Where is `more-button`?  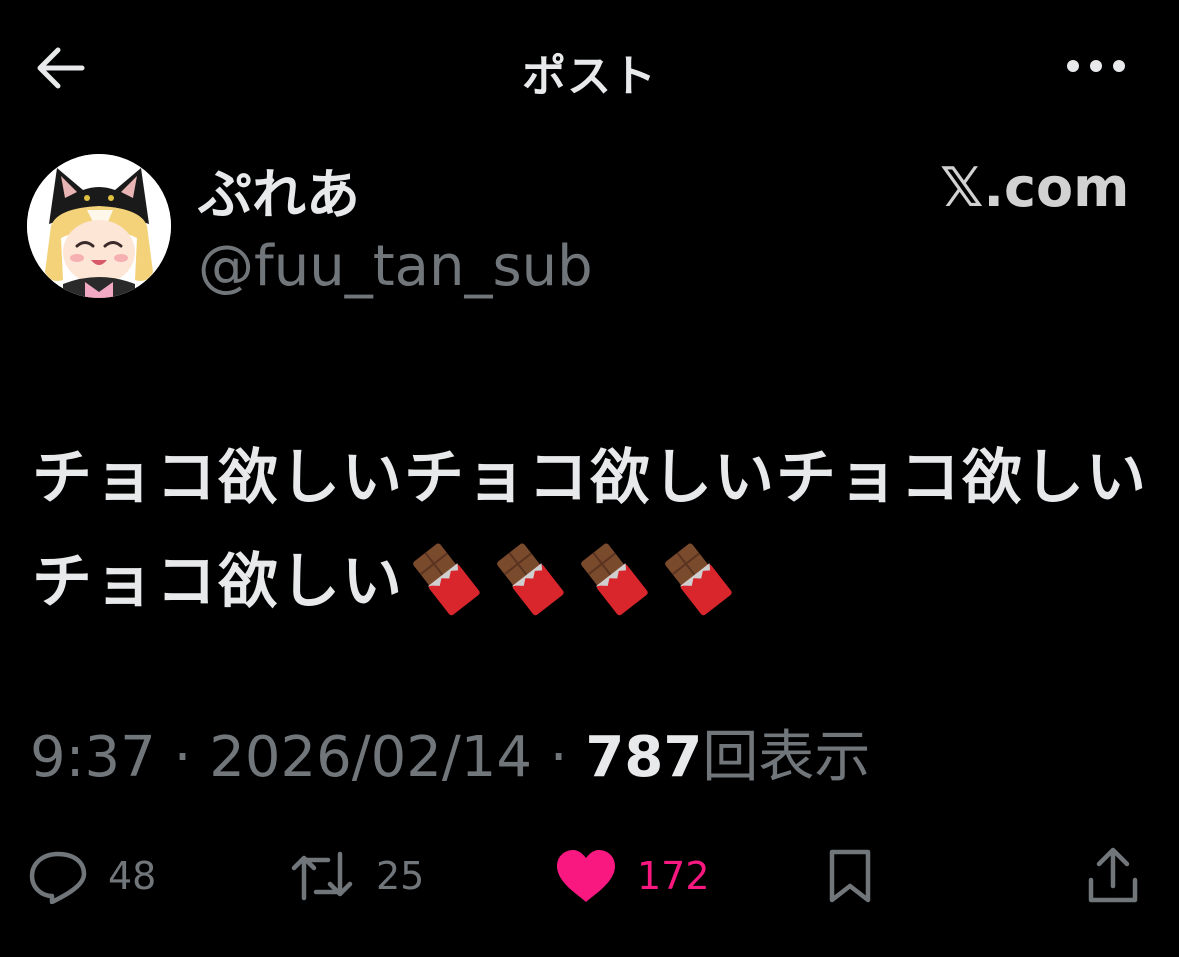 more-button is located at coordinates (1096, 66).